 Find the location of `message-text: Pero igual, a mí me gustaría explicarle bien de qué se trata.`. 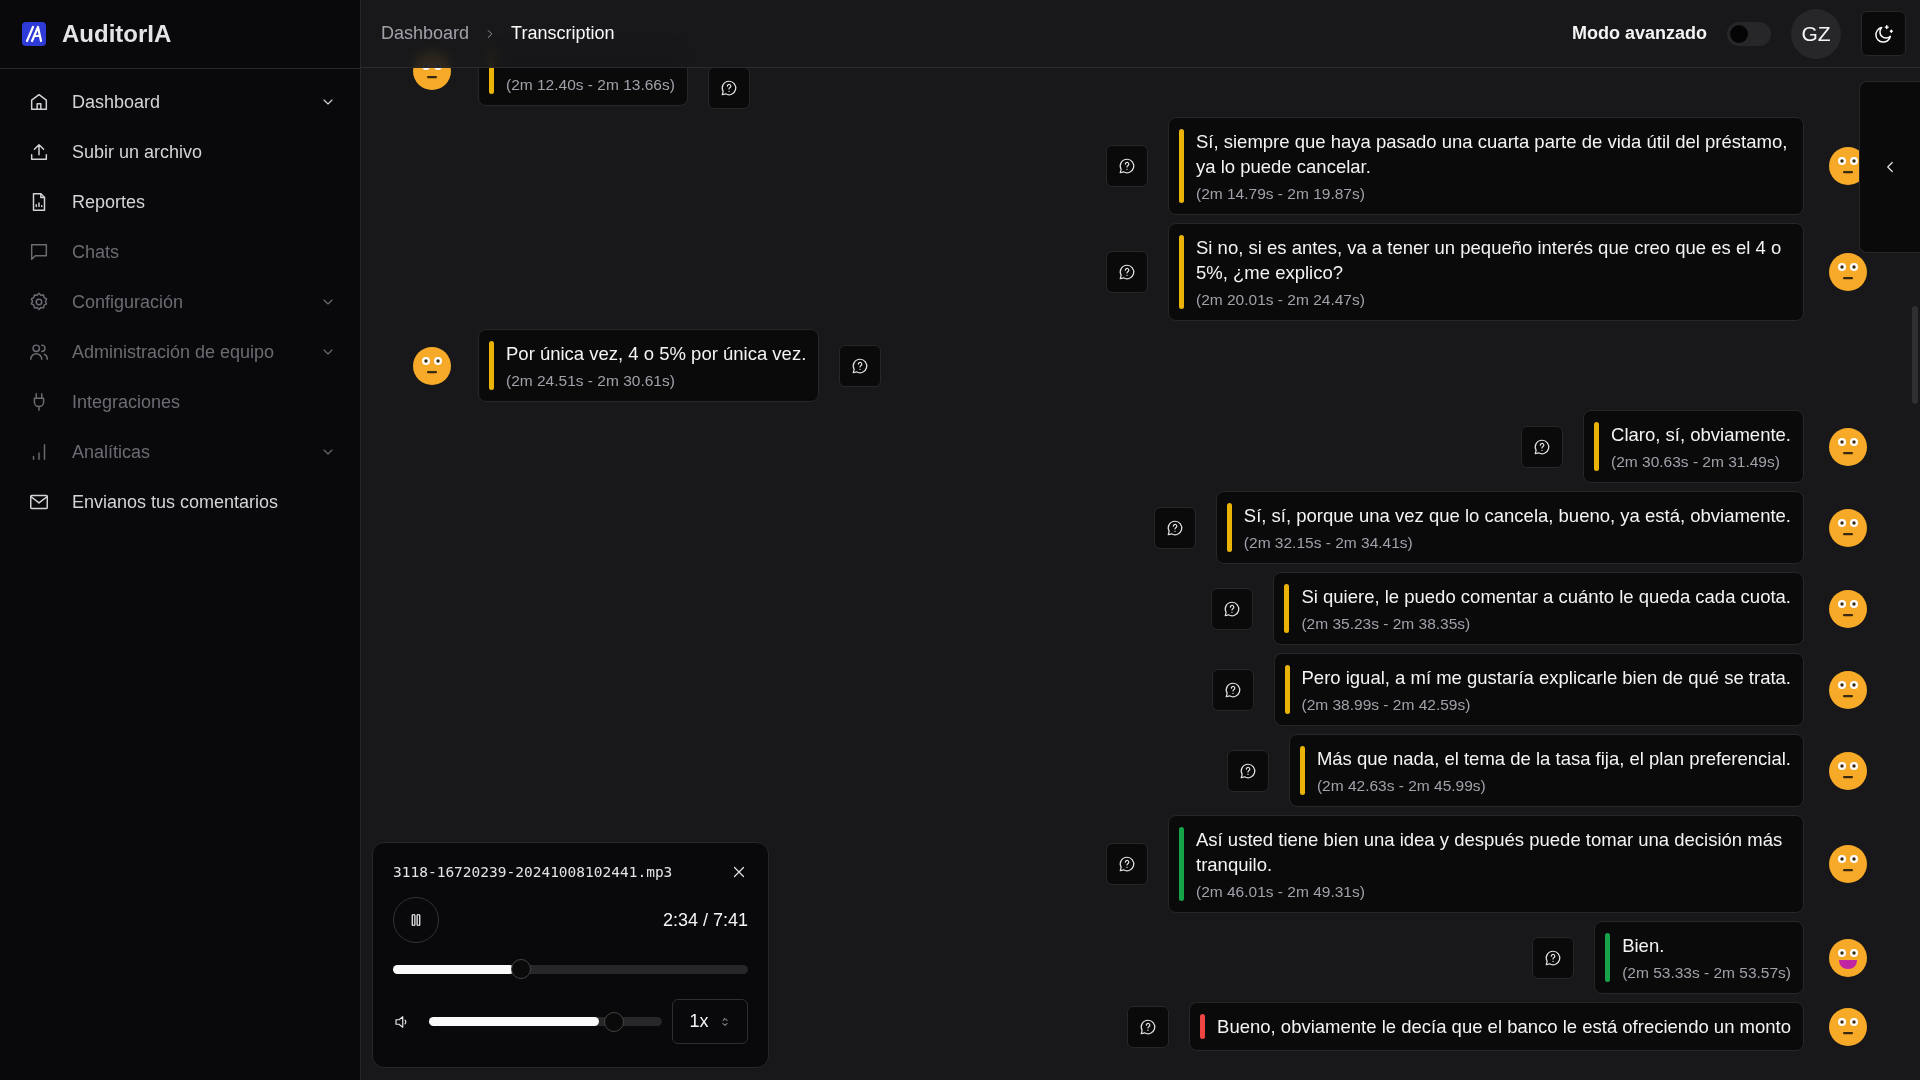

message-text: Pero igual, a mí me gustaría explicarle bien de qué se trata. is located at coordinates (1546, 678).